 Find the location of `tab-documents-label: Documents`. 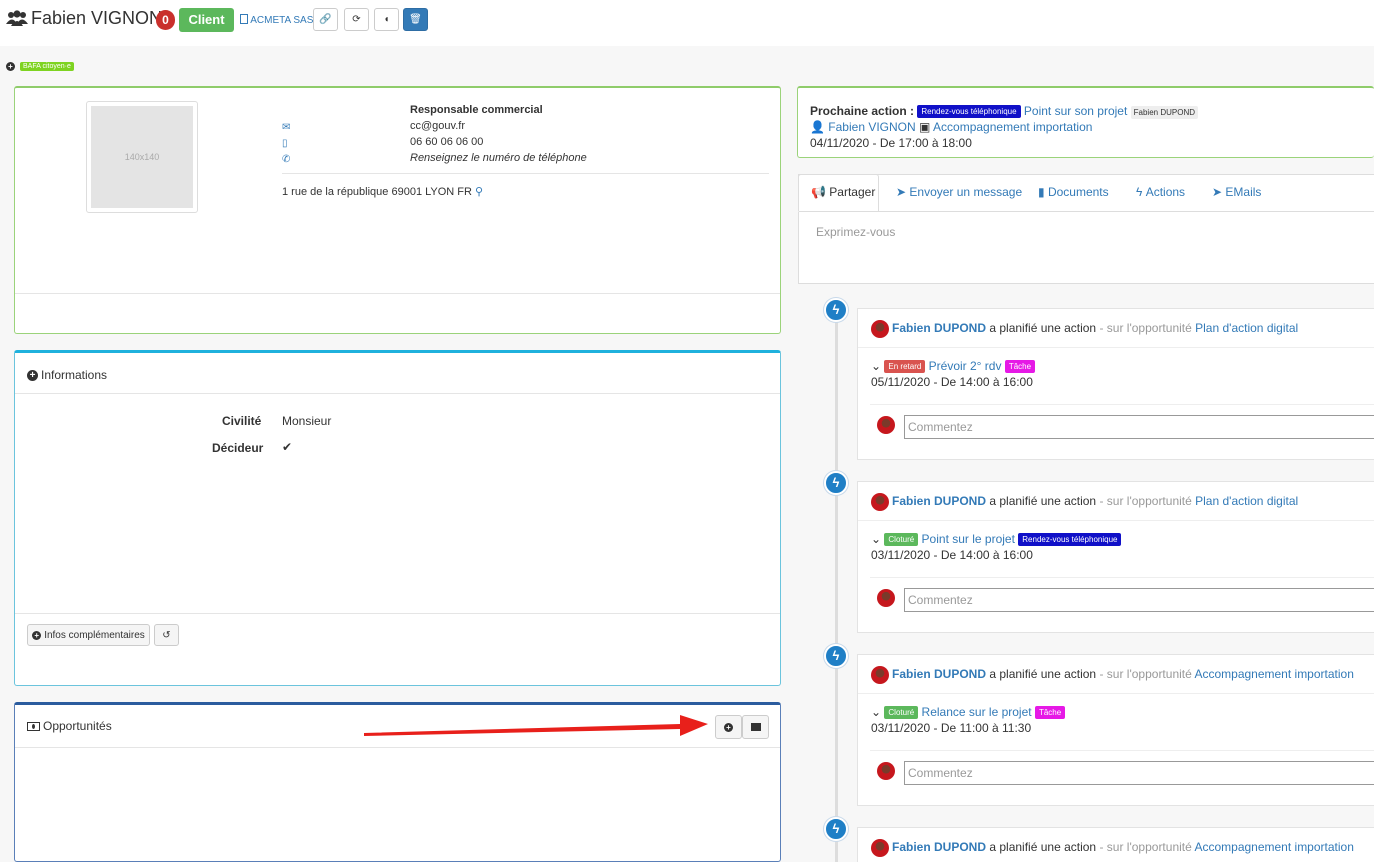

tab-documents-label: Documents is located at coordinates (1078, 192).